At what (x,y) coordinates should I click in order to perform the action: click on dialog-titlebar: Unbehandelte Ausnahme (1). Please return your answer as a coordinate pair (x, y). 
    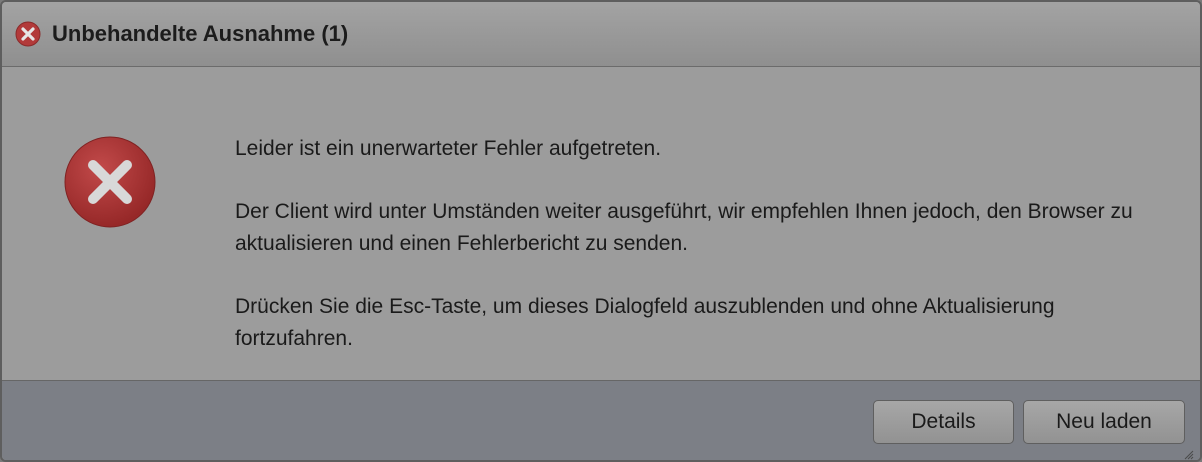
    Looking at the image, I should click on (601, 34).